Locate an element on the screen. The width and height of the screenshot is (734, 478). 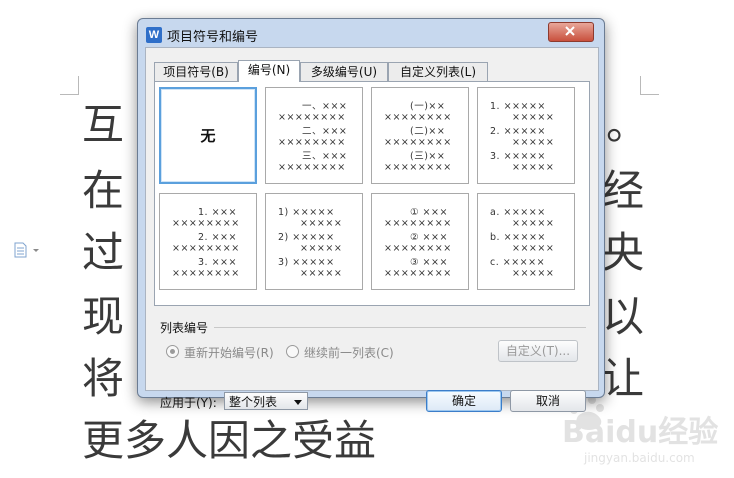
doc-text-fragment: 央 is located at coordinates (623, 252).